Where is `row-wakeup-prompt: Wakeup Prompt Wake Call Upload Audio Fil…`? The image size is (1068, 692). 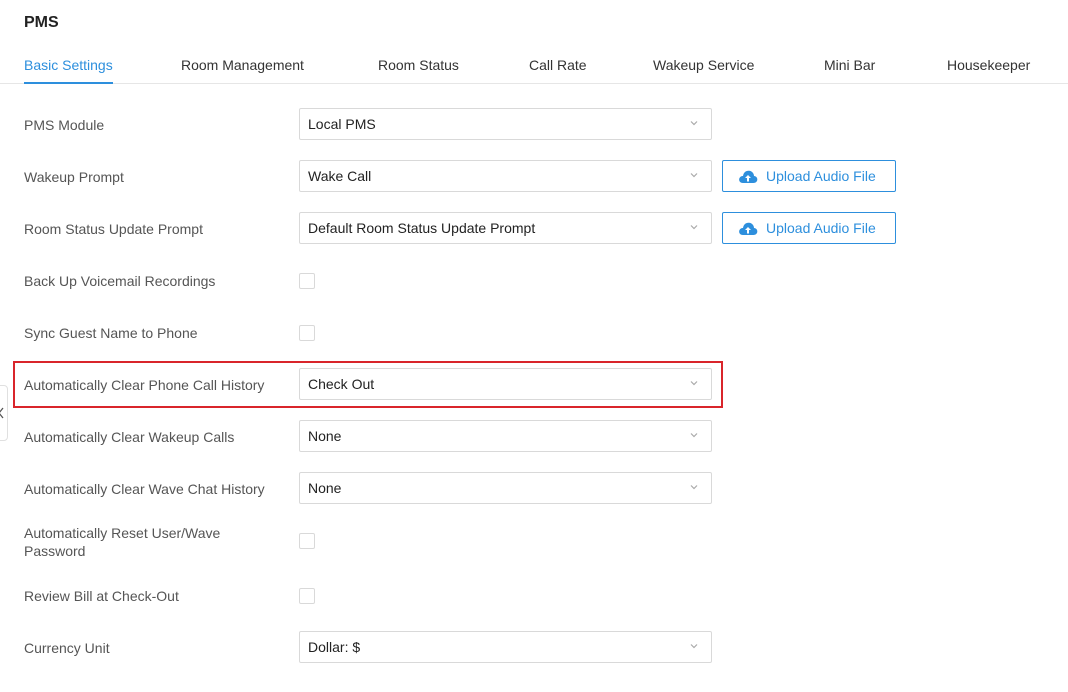 row-wakeup-prompt: Wakeup Prompt Wake Call Upload Audio Fil… is located at coordinates (534, 176).